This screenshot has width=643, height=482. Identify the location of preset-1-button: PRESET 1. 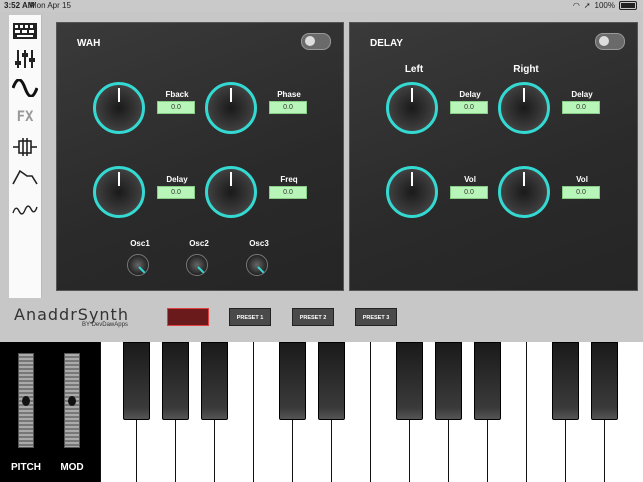
(250, 317).